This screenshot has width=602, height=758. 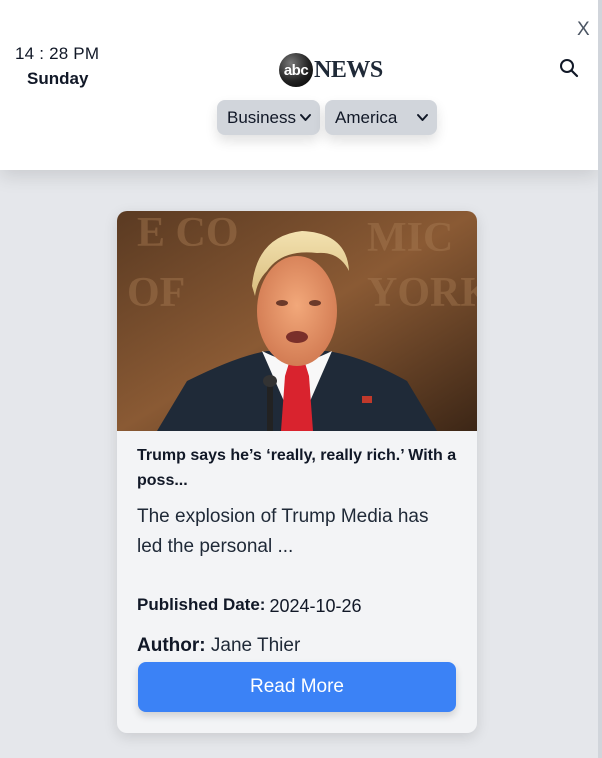 I want to click on abc-logo-circle: abc, so click(x=296, y=70).